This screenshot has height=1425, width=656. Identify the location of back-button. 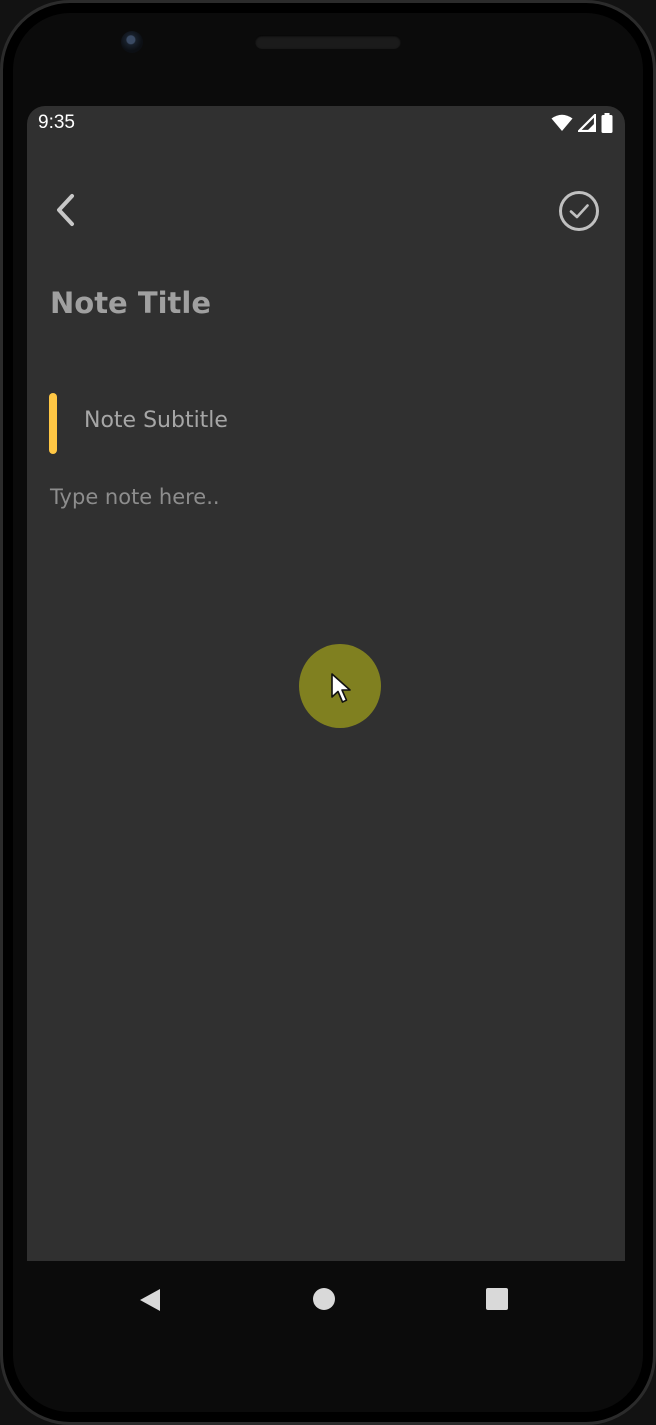
(67, 210).